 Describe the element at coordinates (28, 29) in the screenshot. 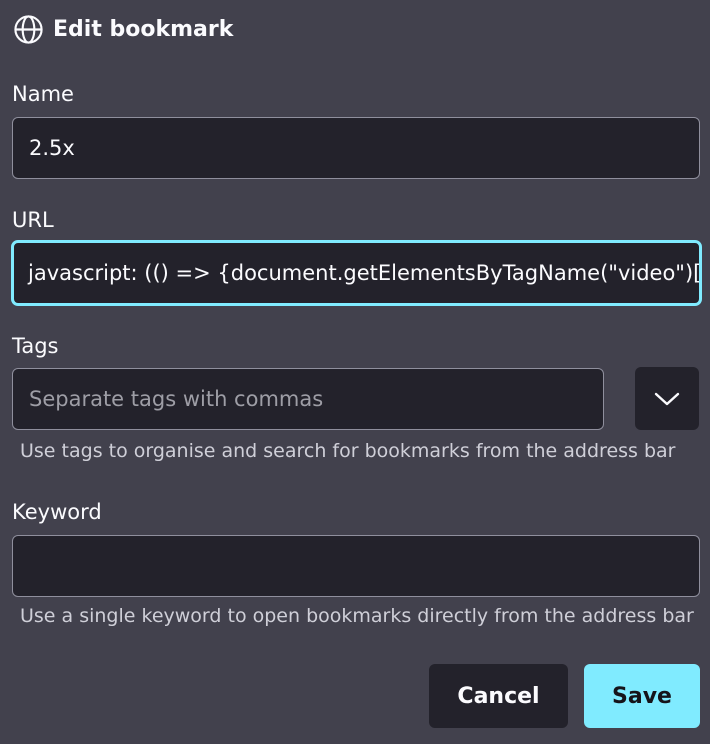

I see `globe-icon` at that location.